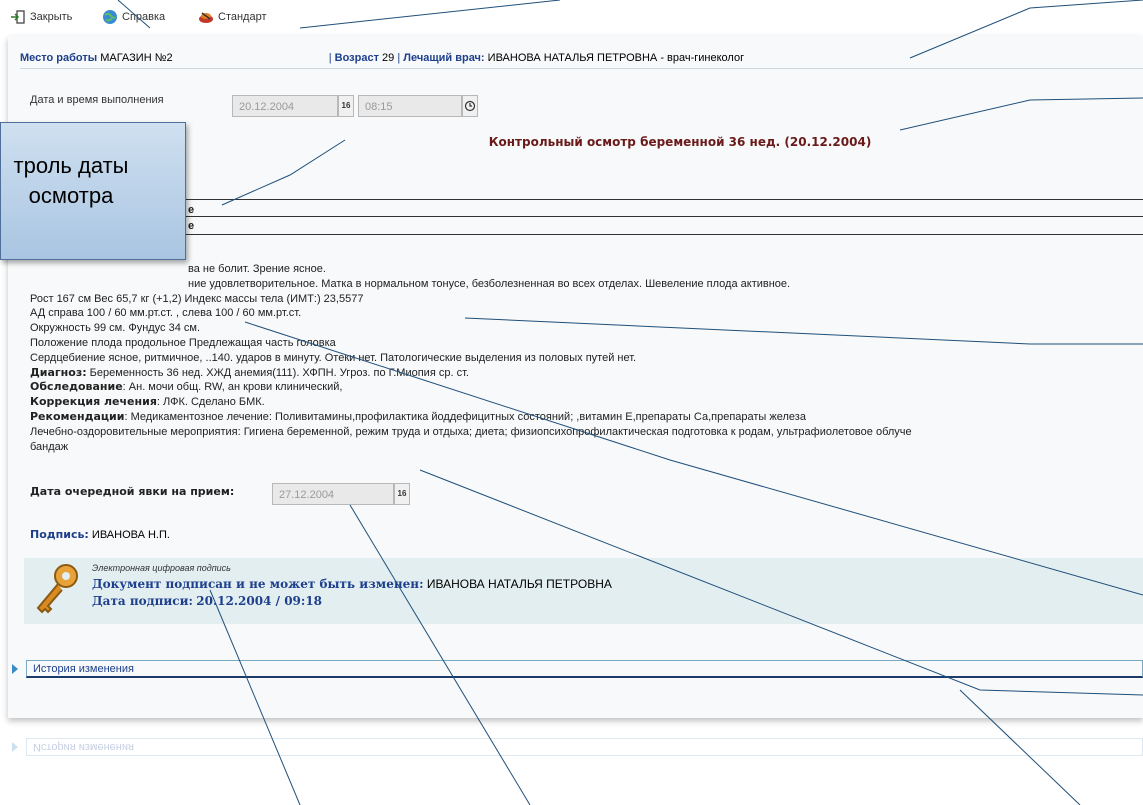 The height and width of the screenshot is (805, 1143). Describe the element at coordinates (71, 195) in the screenshot. I see `callout-line-2: осмотра` at that location.